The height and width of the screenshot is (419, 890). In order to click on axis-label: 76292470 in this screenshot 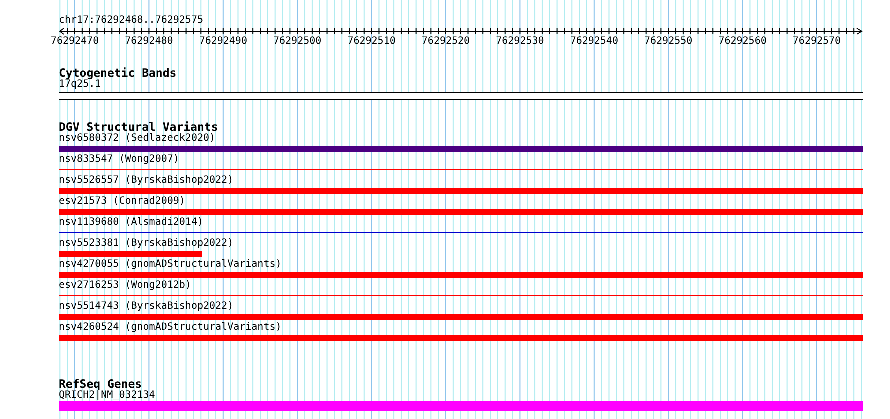, I will do `click(75, 41)`.